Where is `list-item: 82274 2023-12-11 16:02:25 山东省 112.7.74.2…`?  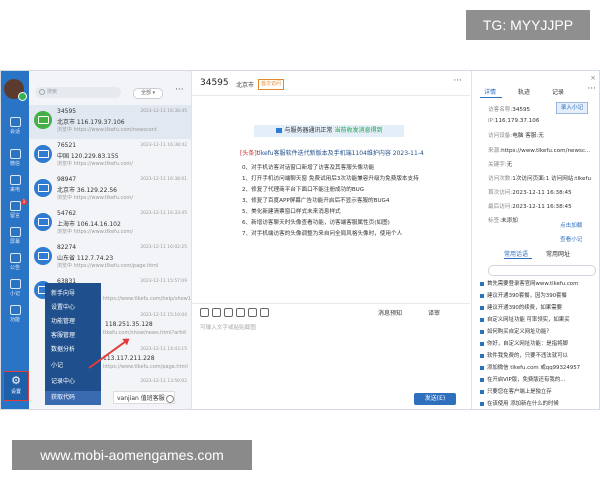
list-item: 82274 2023-12-11 16:02:25 山东省 112.7.74.2… is located at coordinates (110, 258).